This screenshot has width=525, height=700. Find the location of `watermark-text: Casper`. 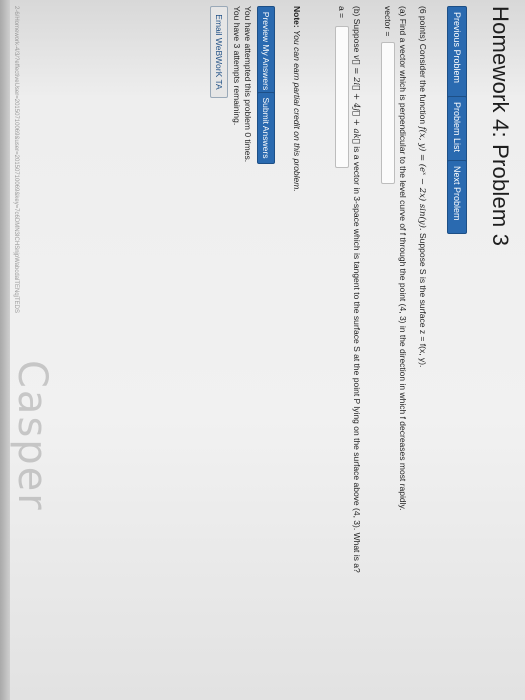

watermark-text: Casper is located at coordinates (32, 436).